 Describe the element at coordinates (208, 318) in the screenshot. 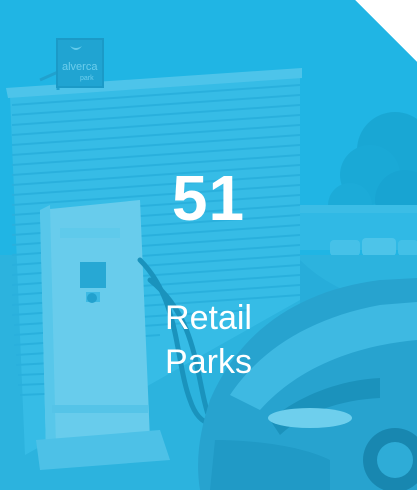

I see `stat-label-line1: Retail` at that location.